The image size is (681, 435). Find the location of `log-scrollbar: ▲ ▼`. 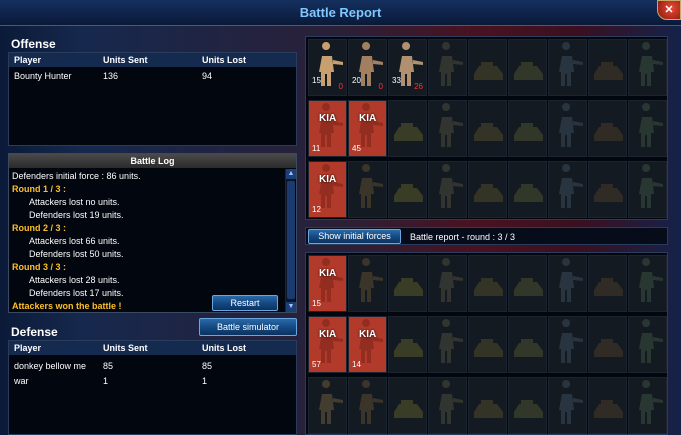

log-scrollbar: ▲ ▼ is located at coordinates (290, 240).